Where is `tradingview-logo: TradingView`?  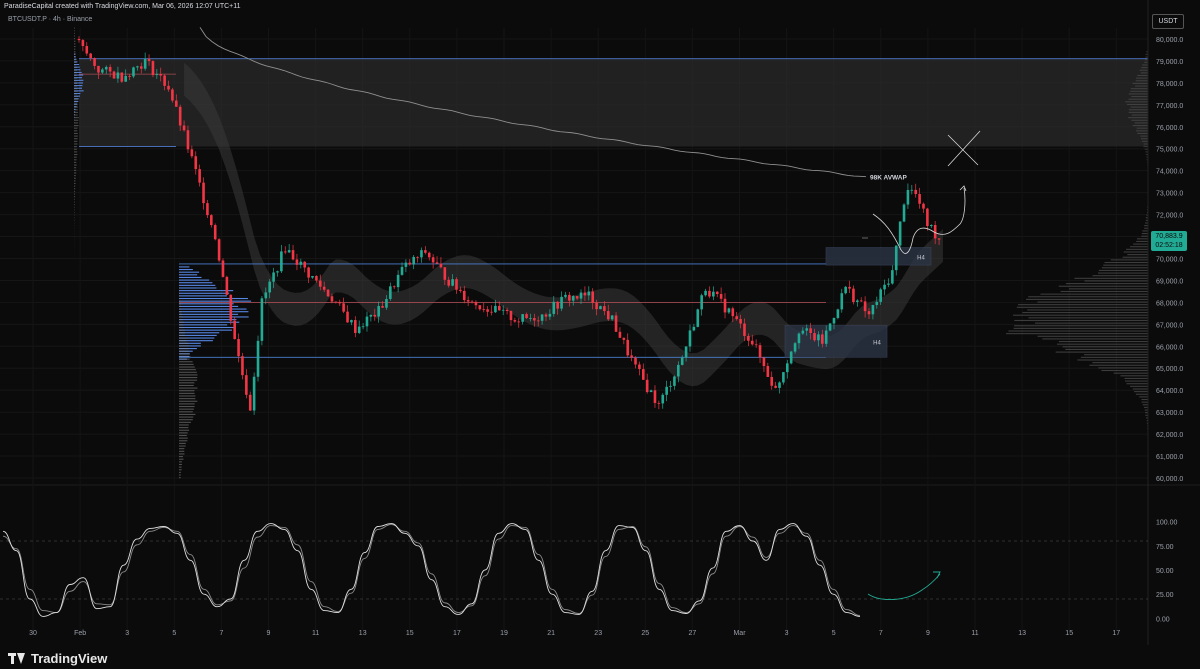 tradingview-logo: TradingView is located at coordinates (57, 658).